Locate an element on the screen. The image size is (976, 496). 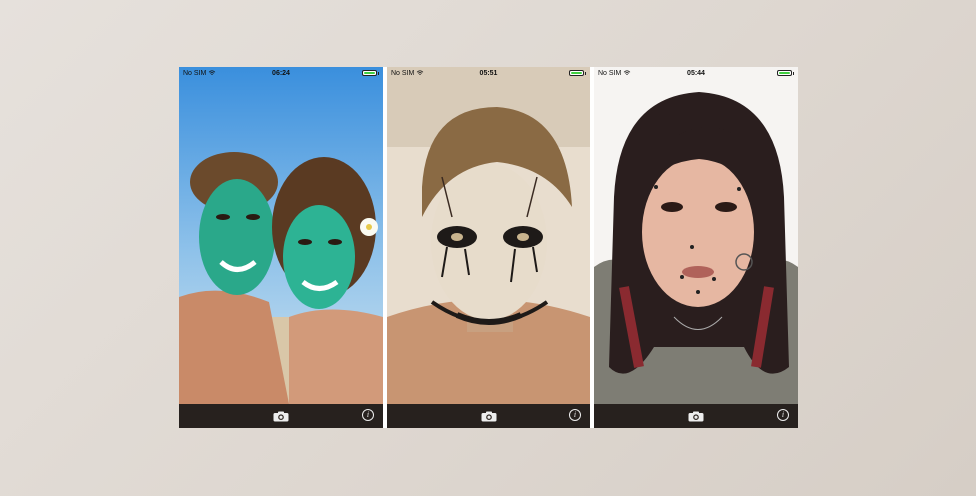
clock: 05:44 is located at coordinates (696, 73).